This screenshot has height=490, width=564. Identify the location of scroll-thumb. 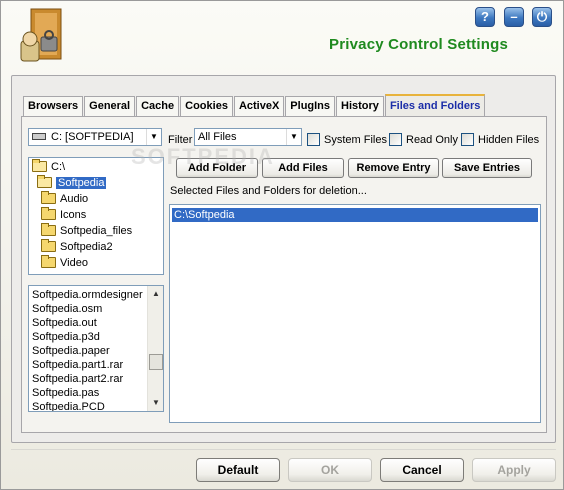
(156, 362).